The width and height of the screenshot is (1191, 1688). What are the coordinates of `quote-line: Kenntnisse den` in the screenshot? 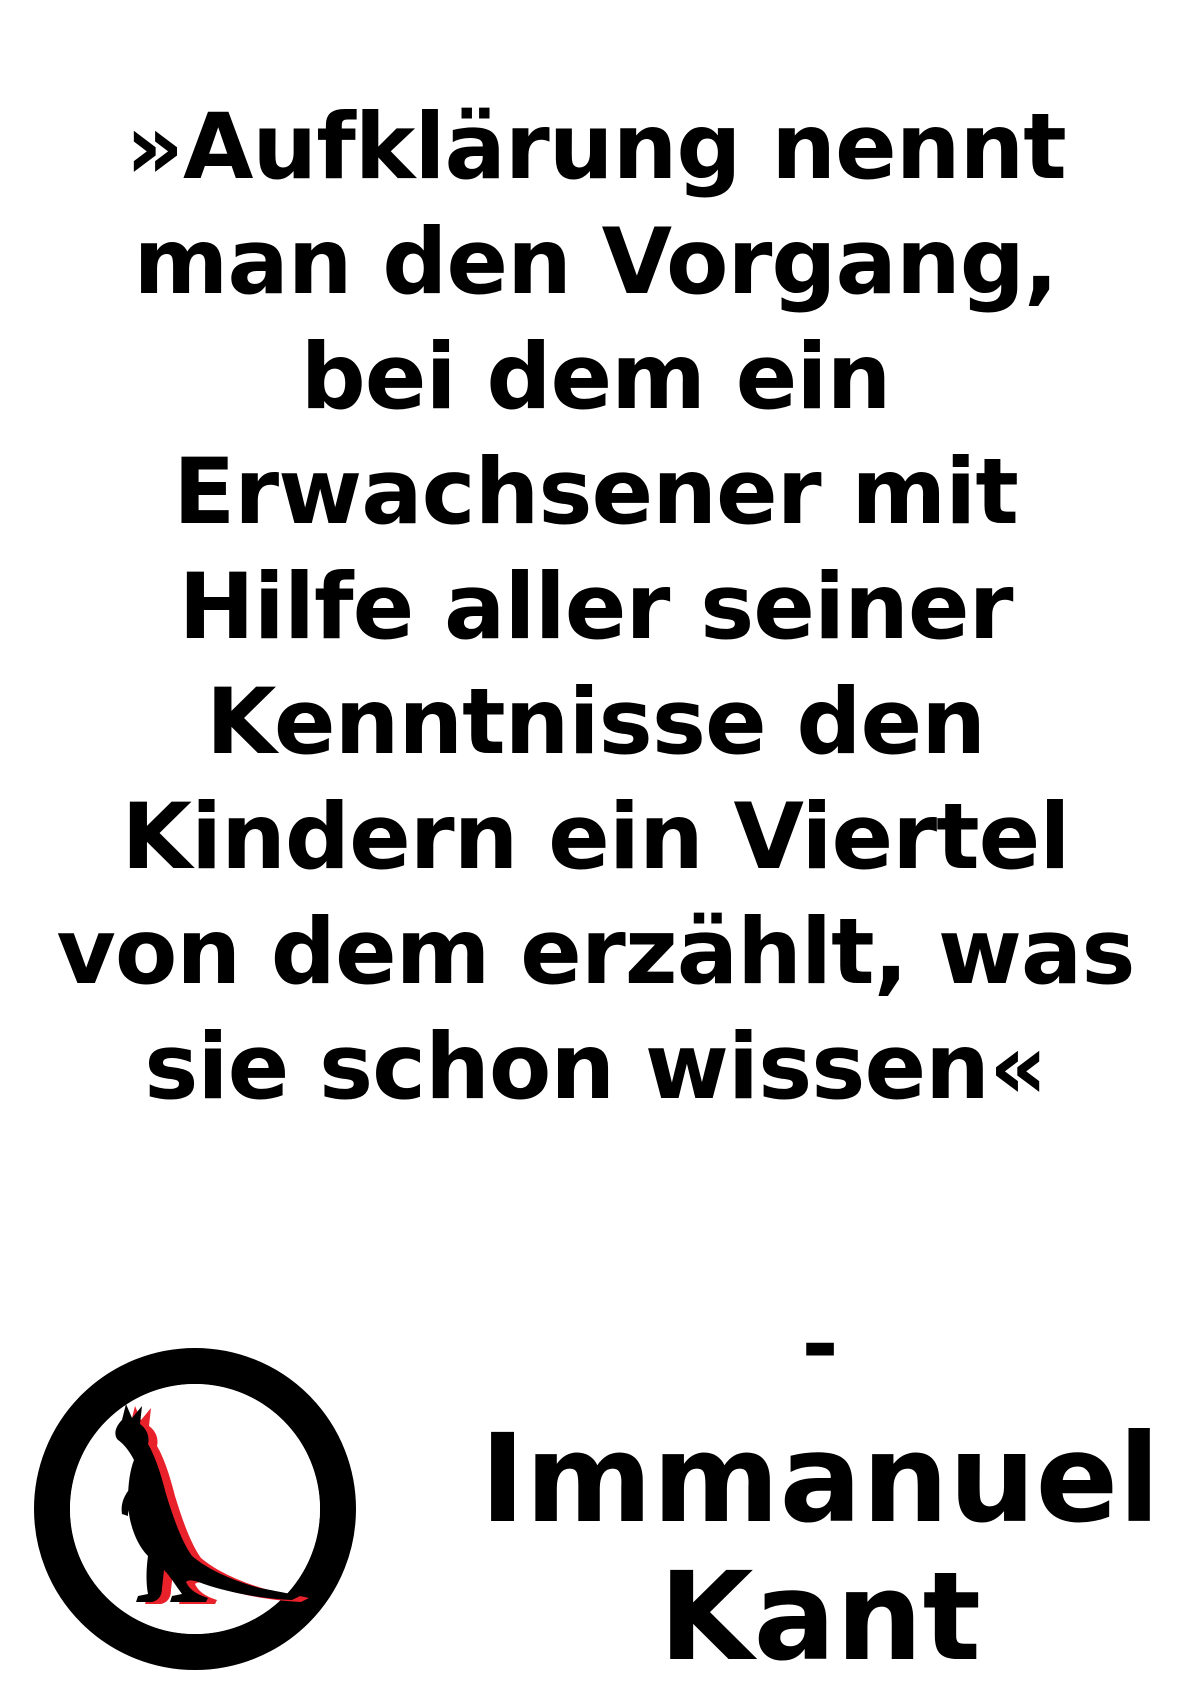 It's located at (595, 722).